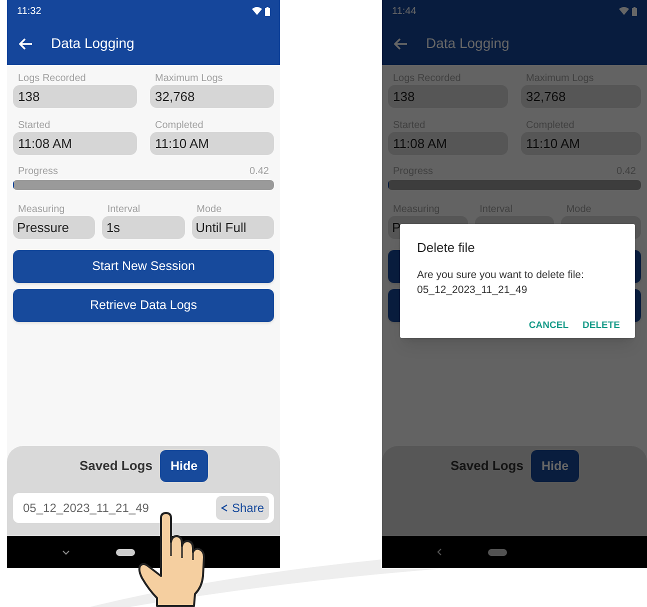 Image resolution: width=647 pixels, height=607 pixels. Describe the element at coordinates (34, 125) in the screenshot. I see `field-label: Started` at that location.